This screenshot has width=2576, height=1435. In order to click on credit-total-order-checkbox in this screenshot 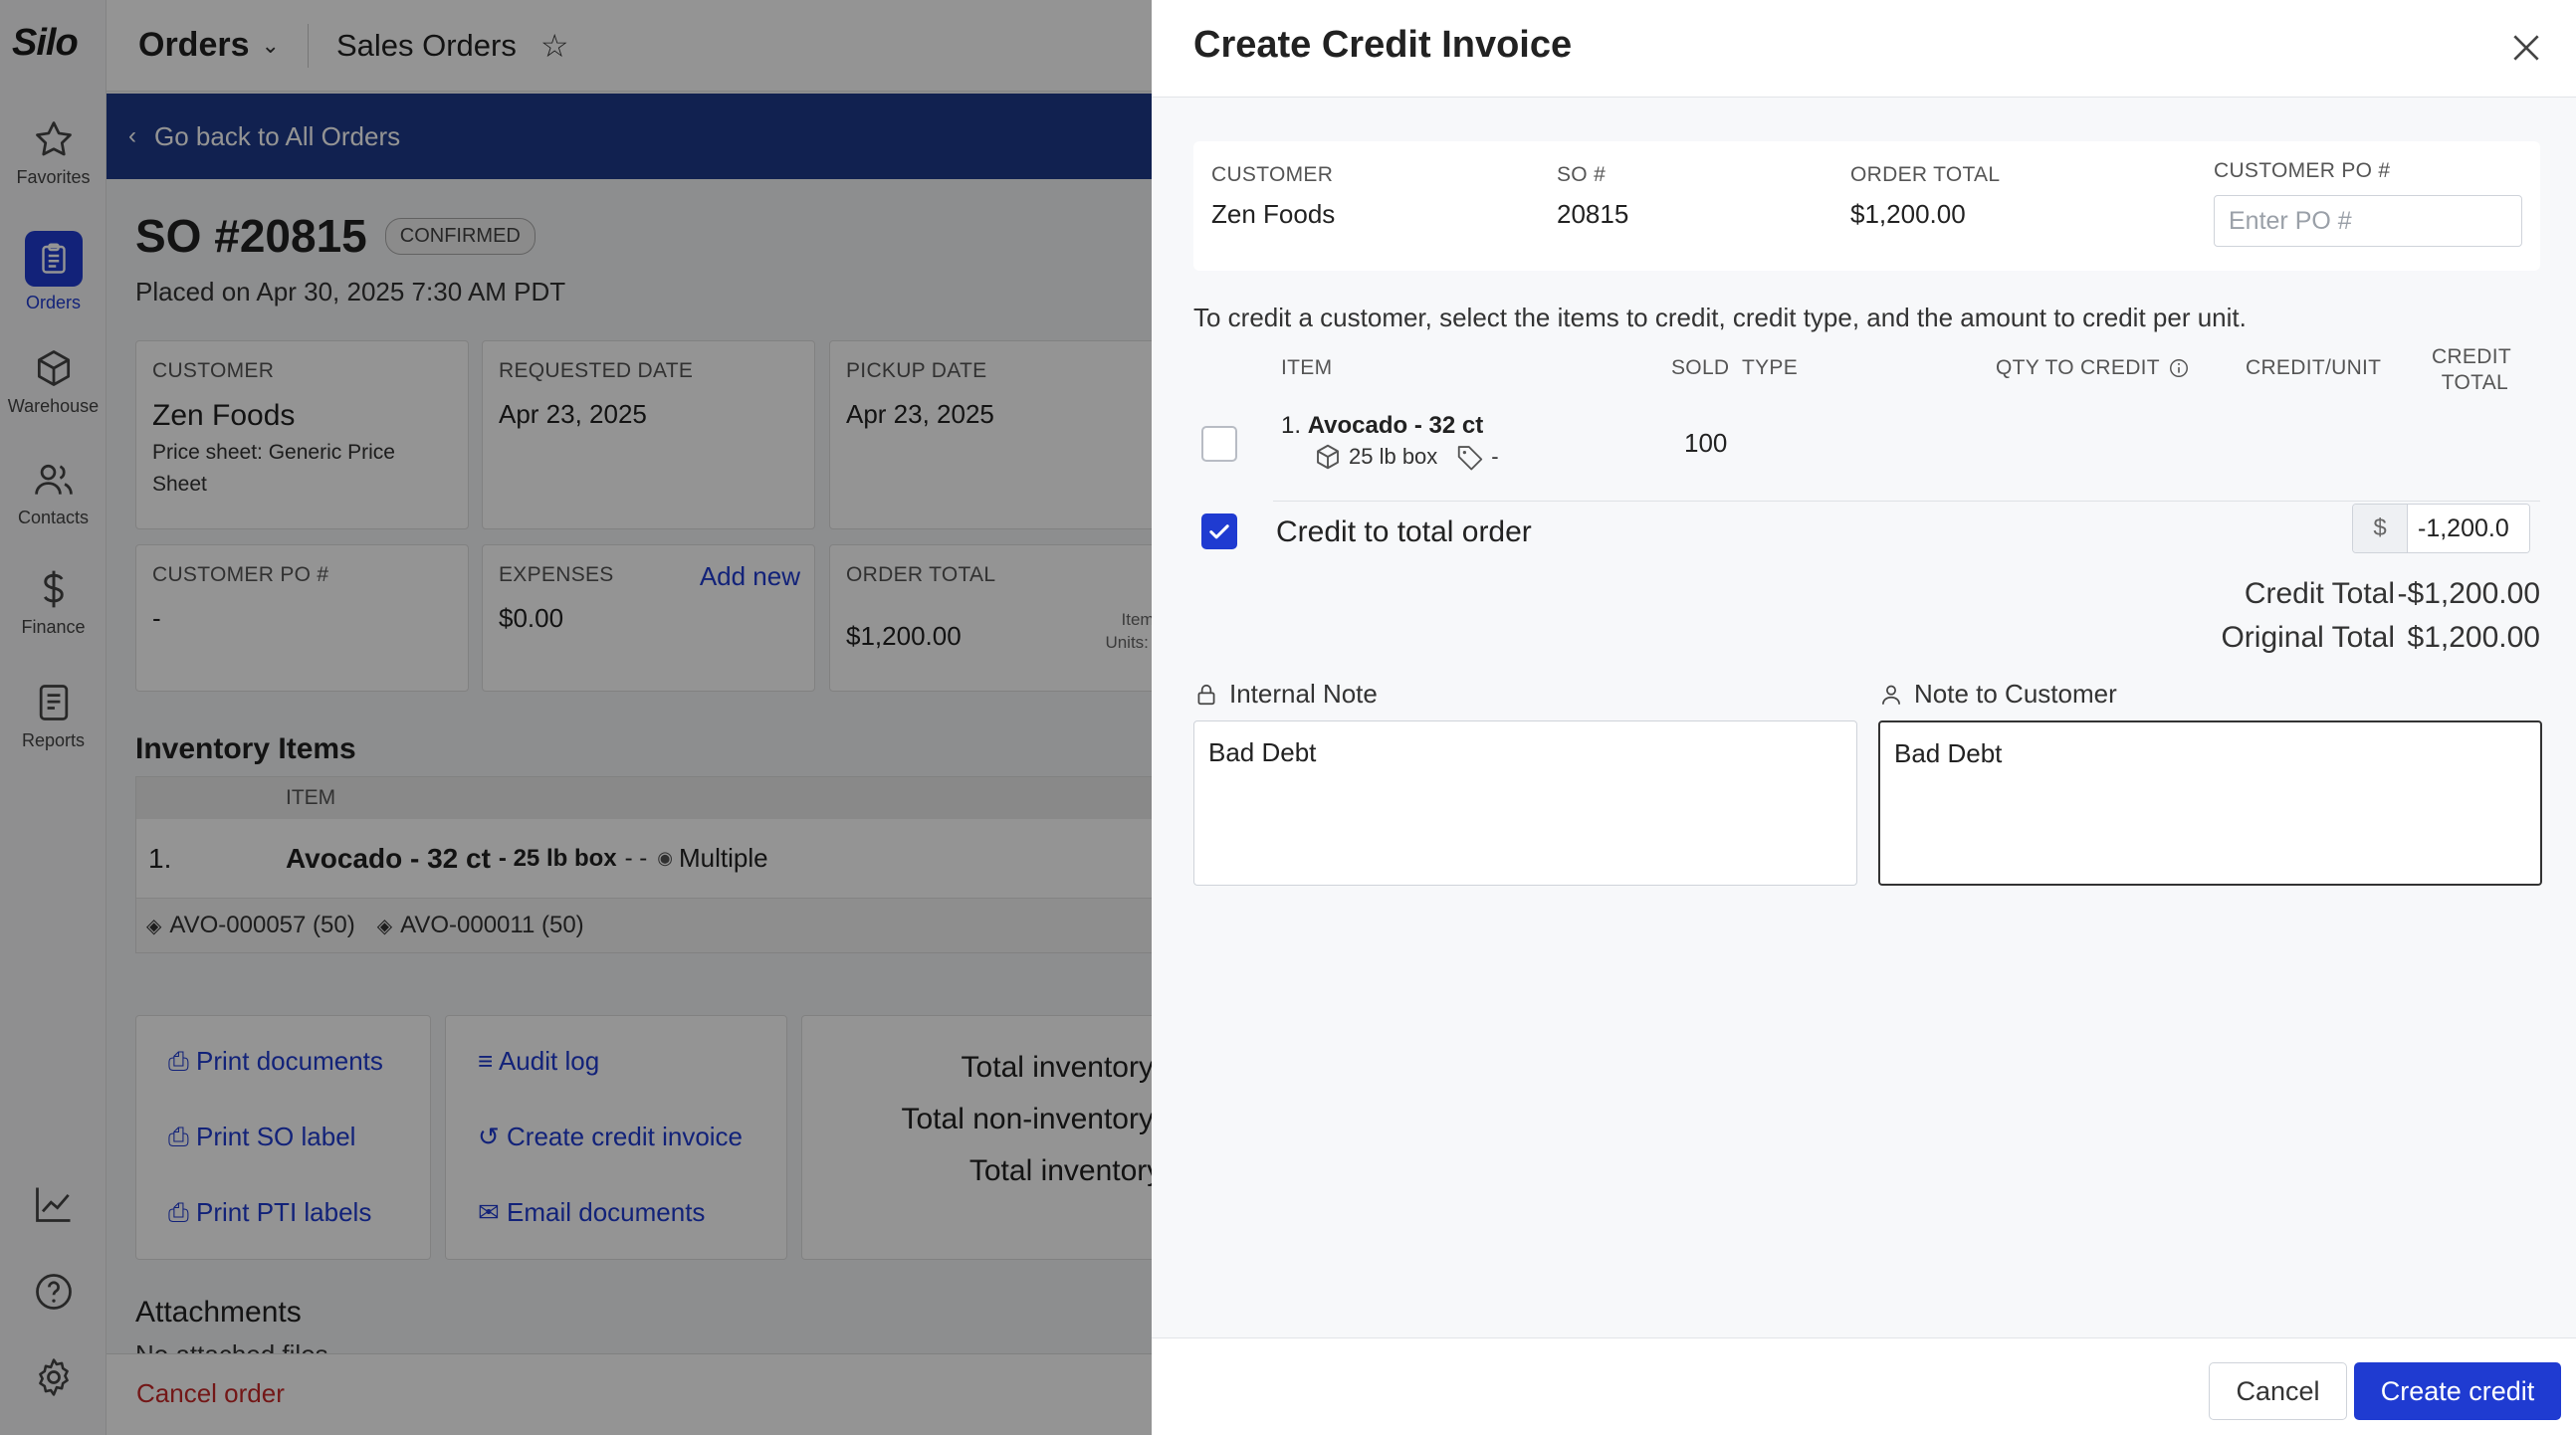, I will do `click(1219, 531)`.